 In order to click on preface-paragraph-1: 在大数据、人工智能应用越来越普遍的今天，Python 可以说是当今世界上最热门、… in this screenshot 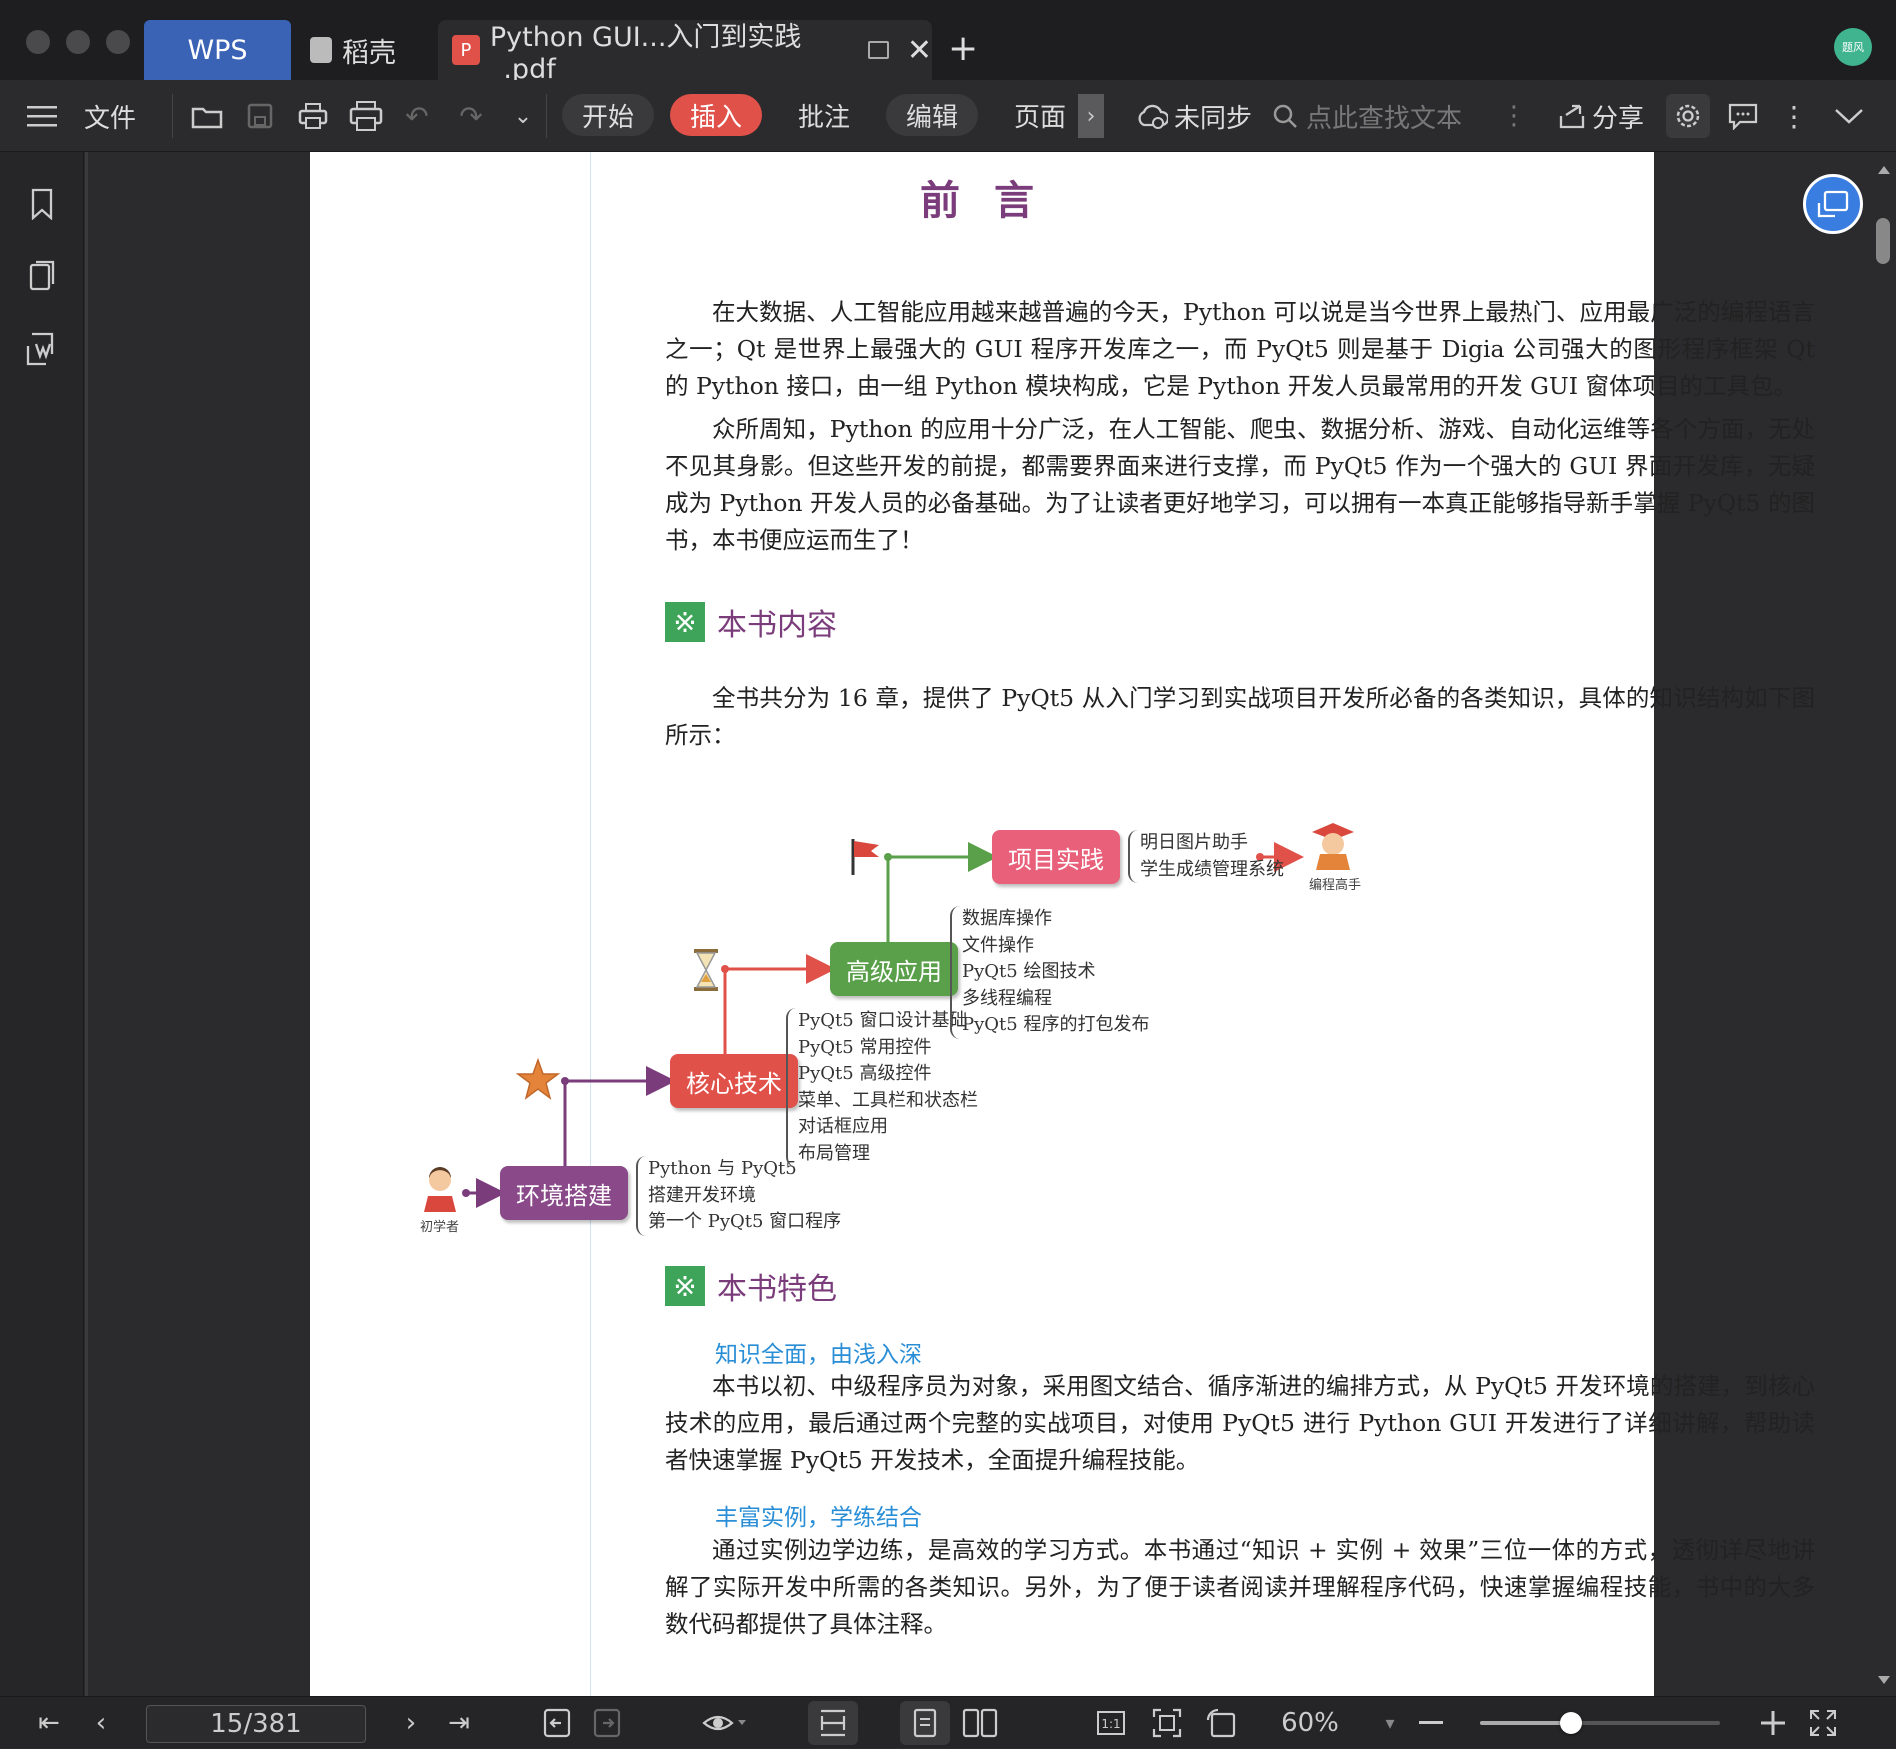, I will do `click(1240, 349)`.